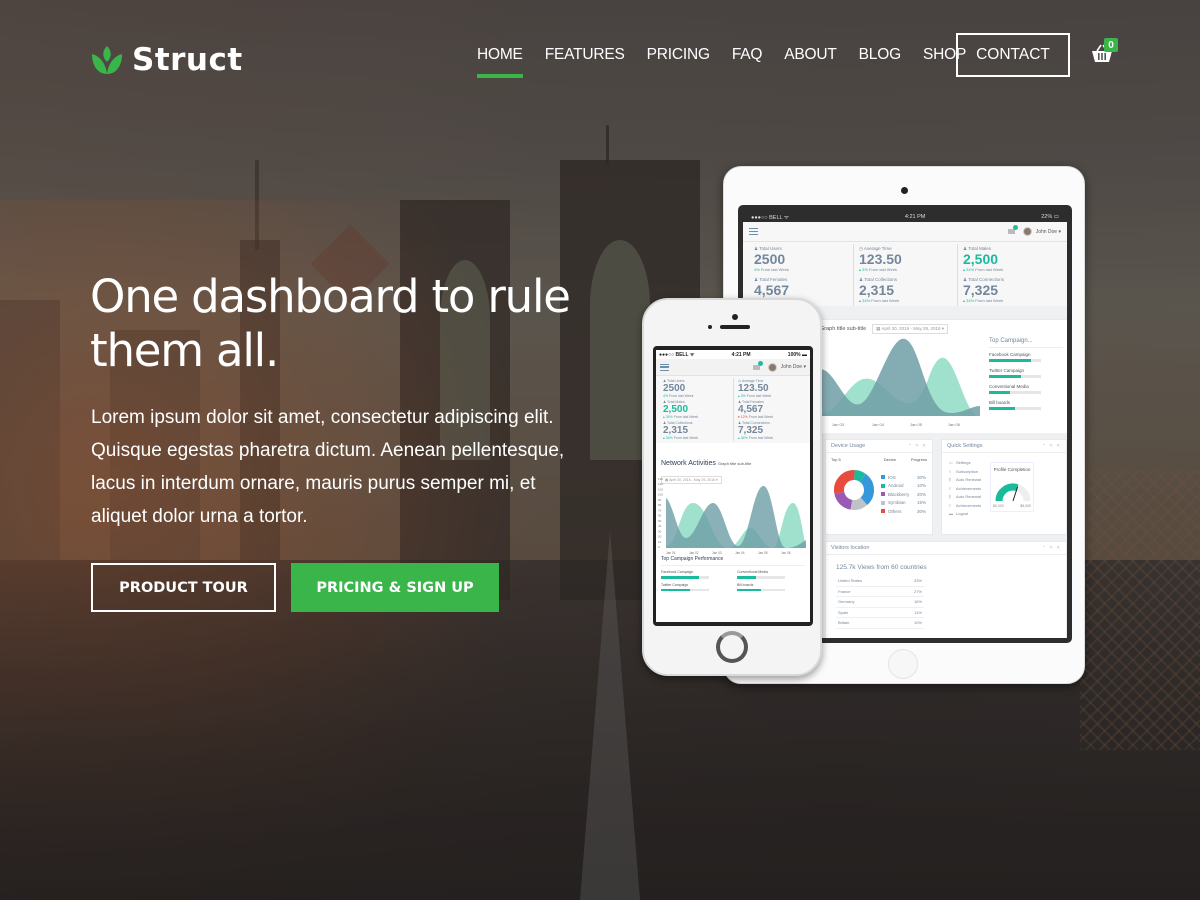 This screenshot has width=1200, height=900. Describe the element at coordinates (967, 471) in the screenshot. I see `setting-label: Subscription` at that location.